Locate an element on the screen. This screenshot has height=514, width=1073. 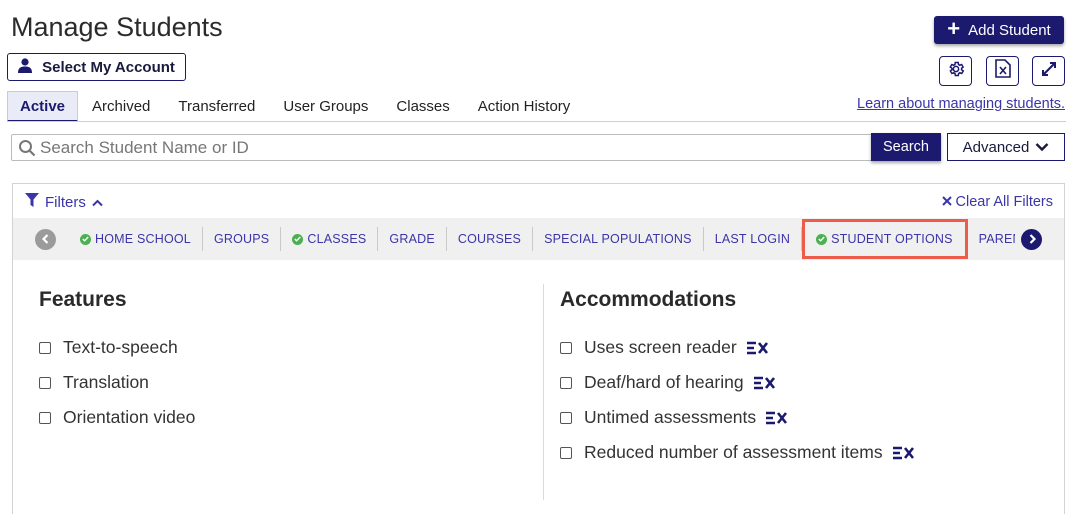
tab-action-history: Action History is located at coordinates (524, 106).